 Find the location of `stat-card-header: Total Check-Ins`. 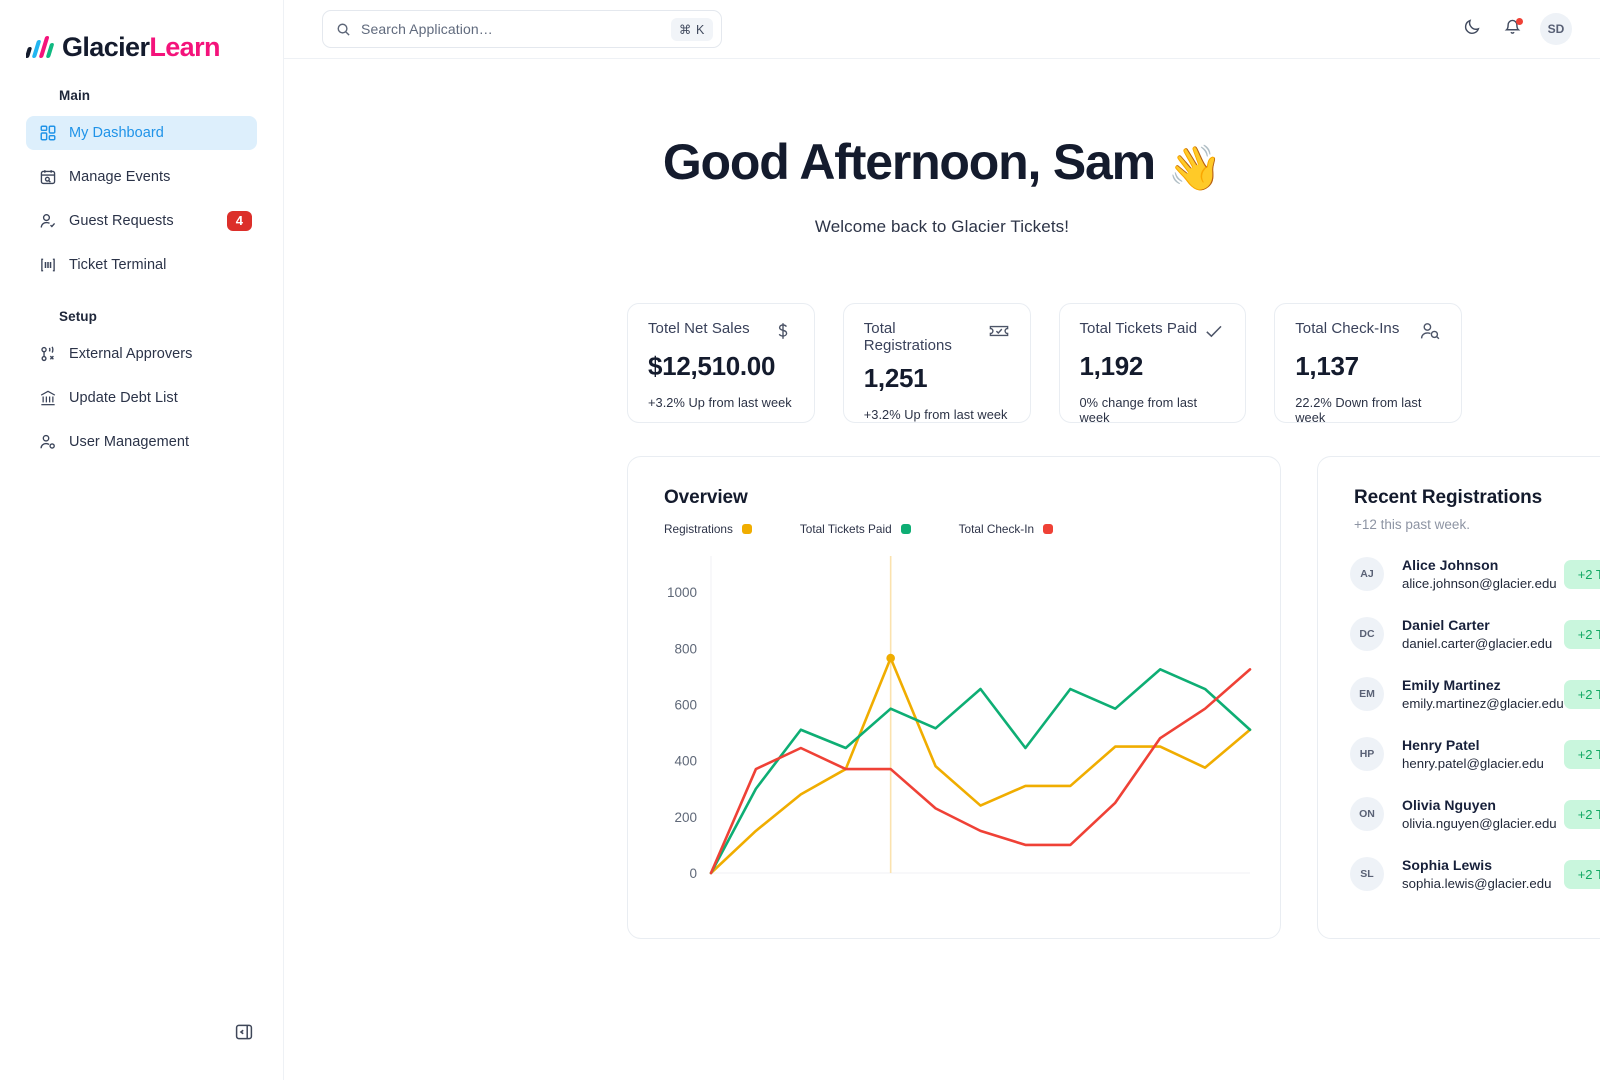

stat-card-header: Total Check-Ins is located at coordinates (1368, 331).